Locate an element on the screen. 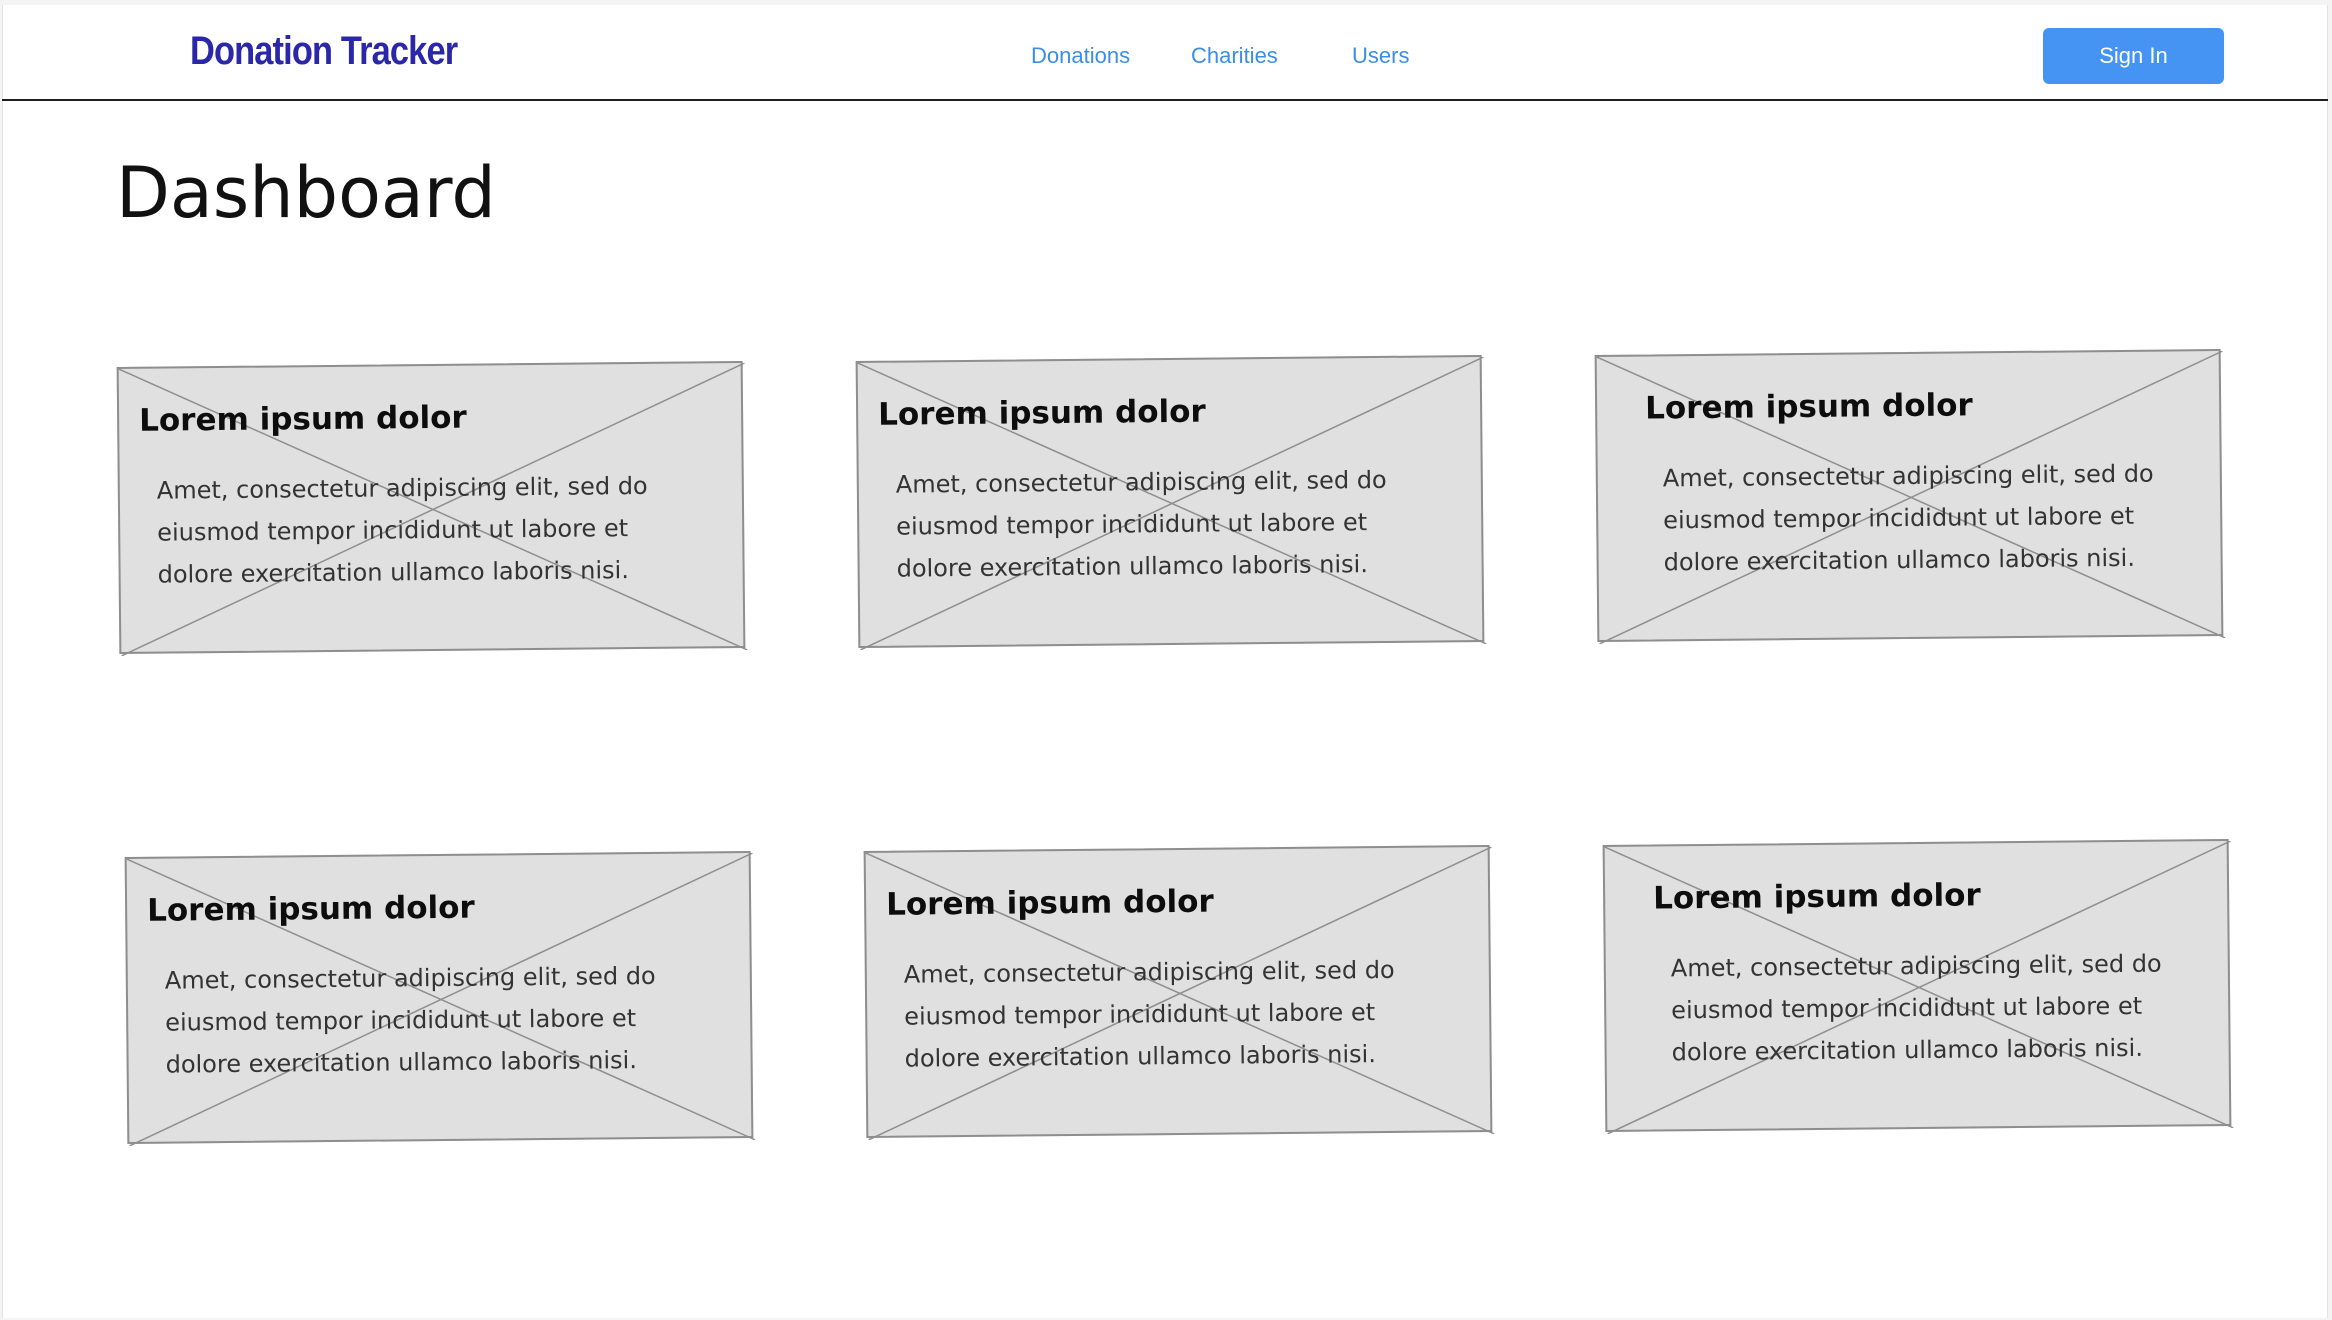 This screenshot has width=2332, height=1320. nav-link-users: Users is located at coordinates (1380, 56).